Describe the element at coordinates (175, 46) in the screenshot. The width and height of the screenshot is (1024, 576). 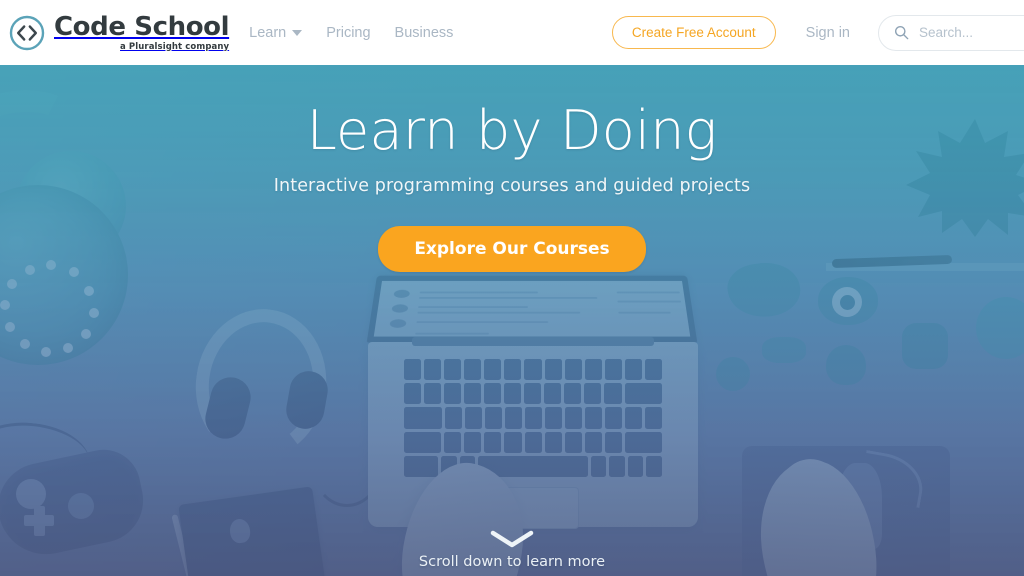
I see `logo-tagline: a Pluralsight company` at that location.